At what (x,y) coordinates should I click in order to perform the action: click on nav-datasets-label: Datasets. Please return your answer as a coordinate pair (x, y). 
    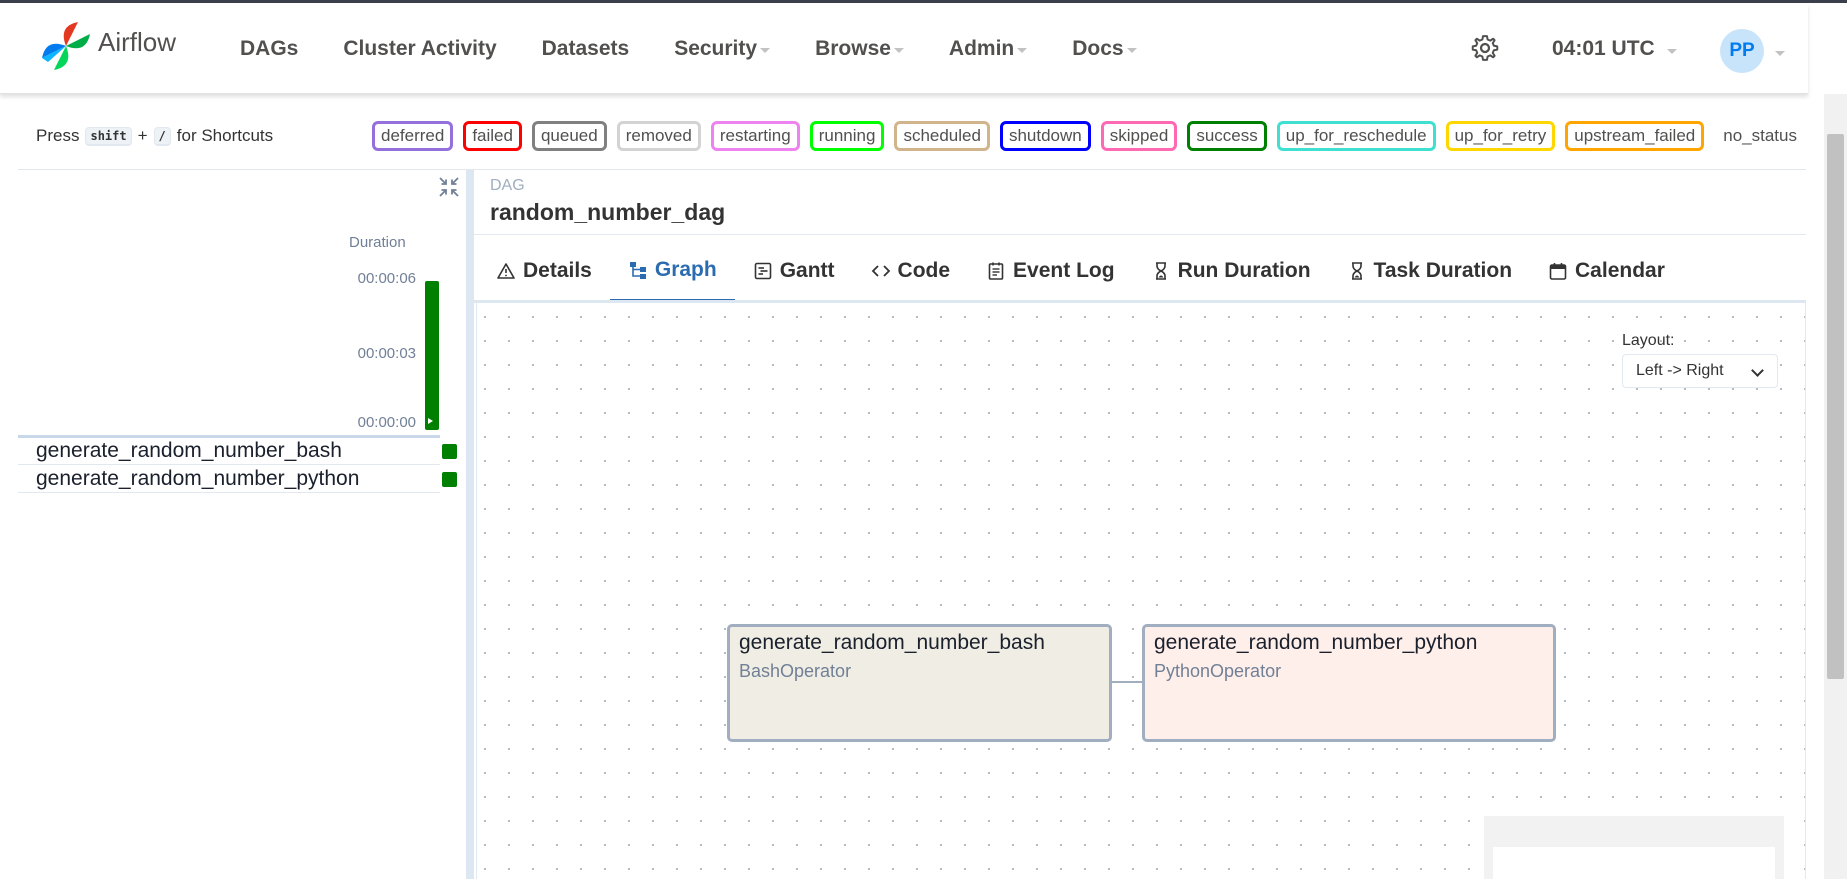
    Looking at the image, I should click on (585, 48).